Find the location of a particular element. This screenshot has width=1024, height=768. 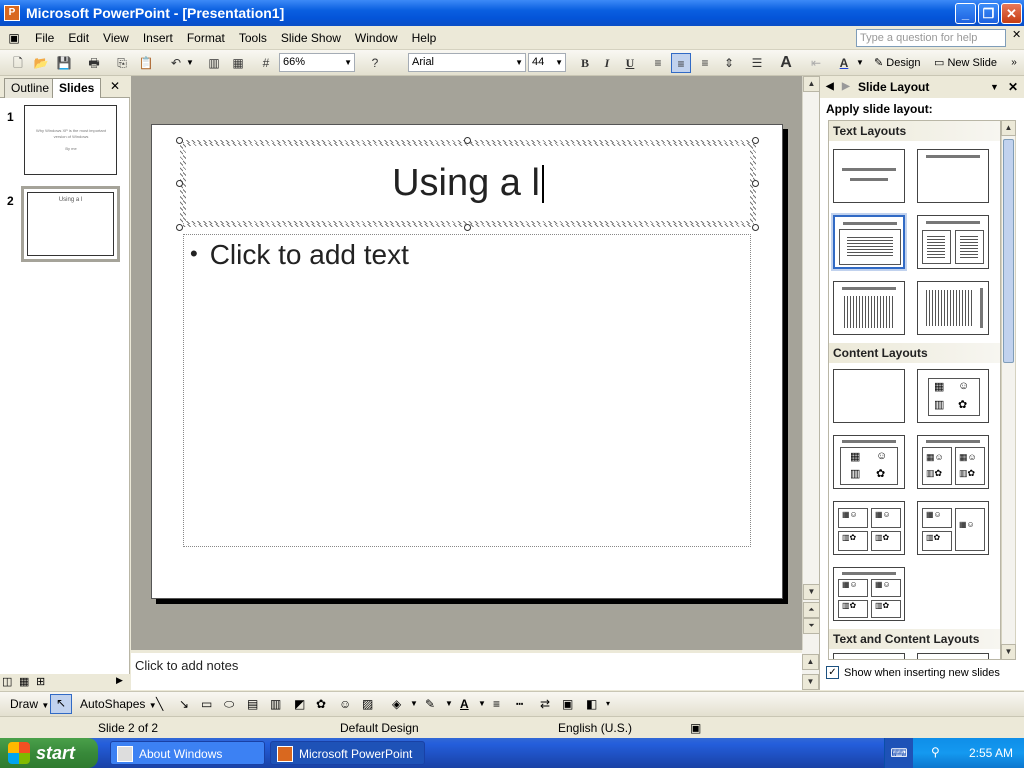

restore-button: ❐ is located at coordinates (988, 13).